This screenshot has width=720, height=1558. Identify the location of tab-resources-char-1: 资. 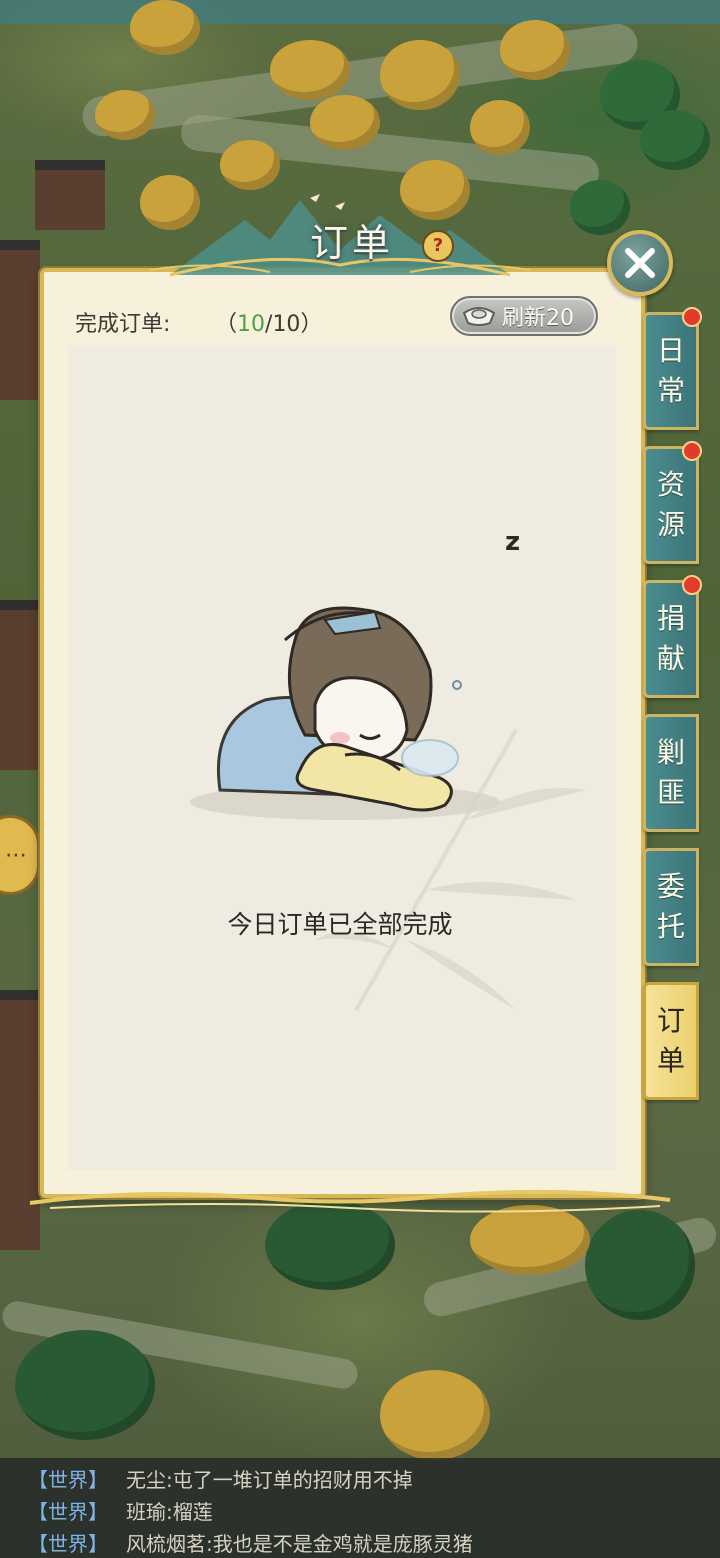
(670, 484).